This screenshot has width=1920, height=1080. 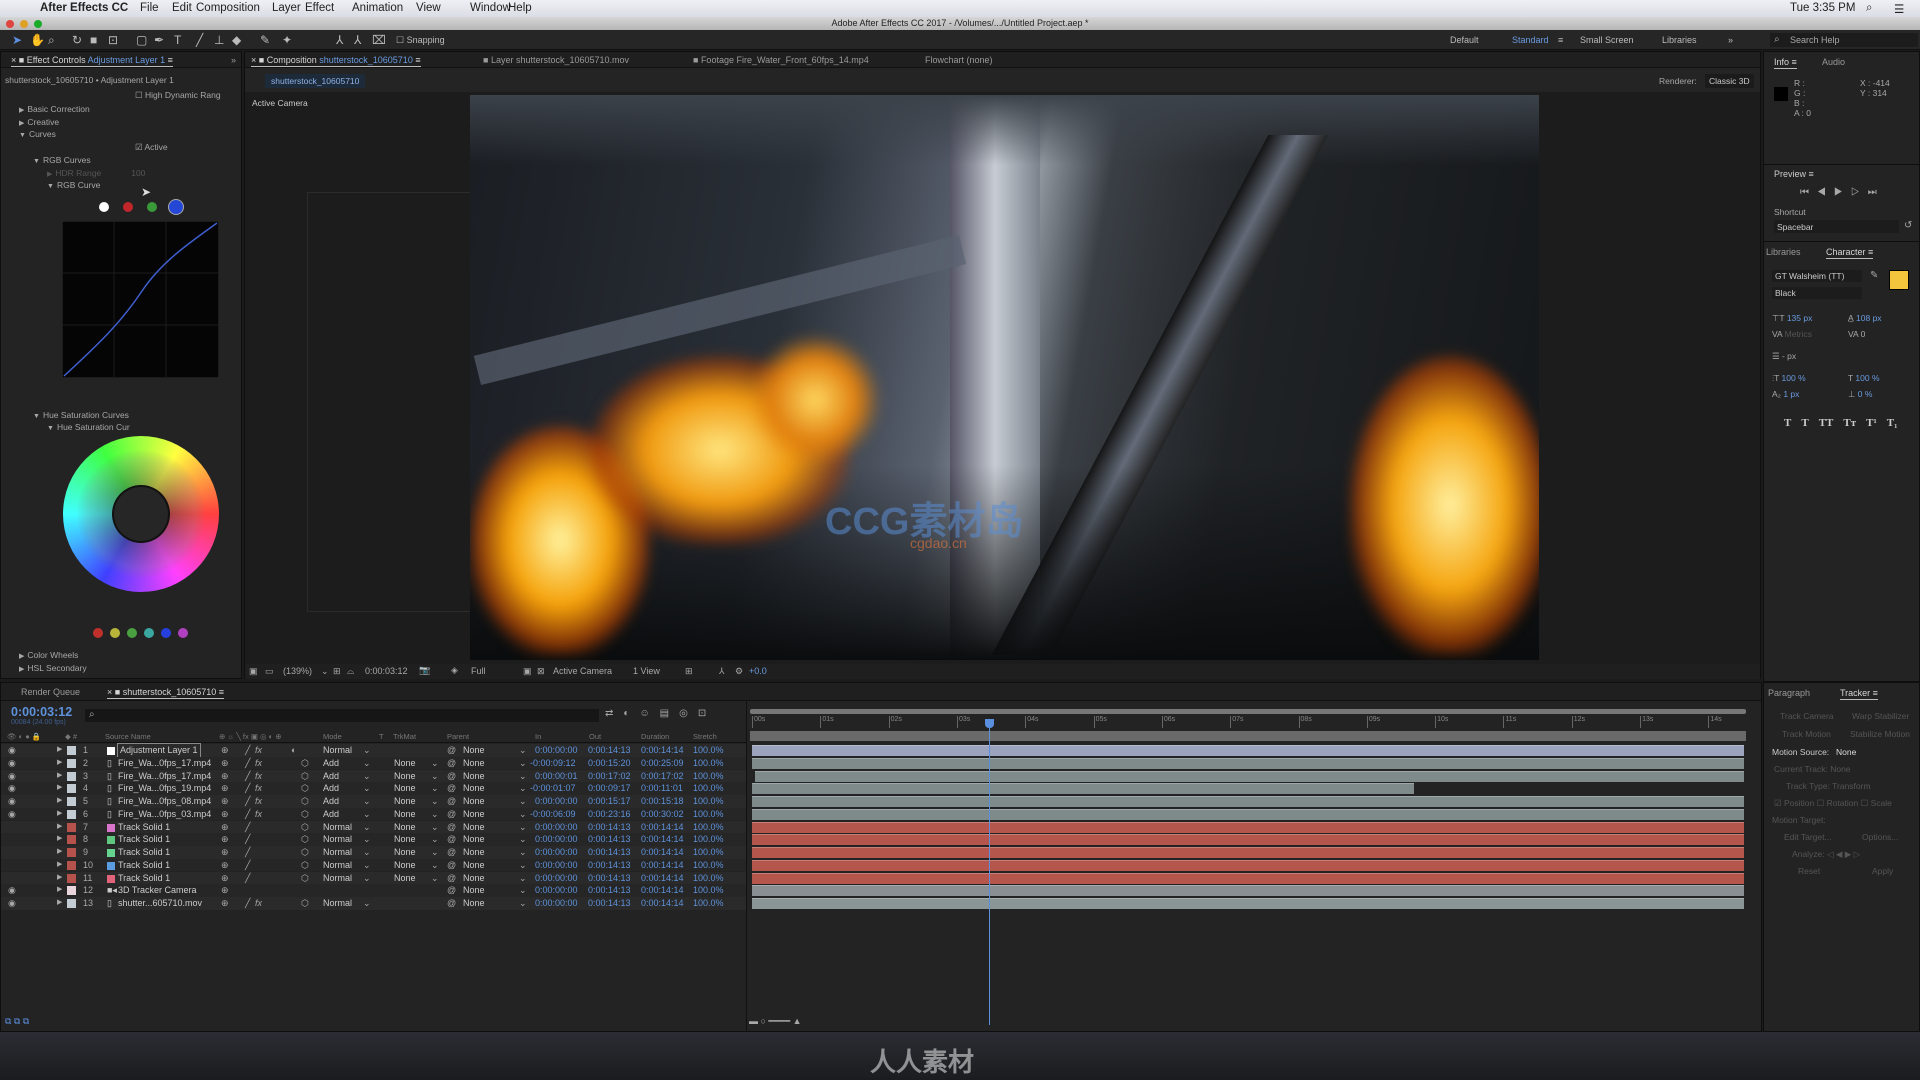 I want to click on roto-brush-tool-icon: ✎, so click(x=265, y=40).